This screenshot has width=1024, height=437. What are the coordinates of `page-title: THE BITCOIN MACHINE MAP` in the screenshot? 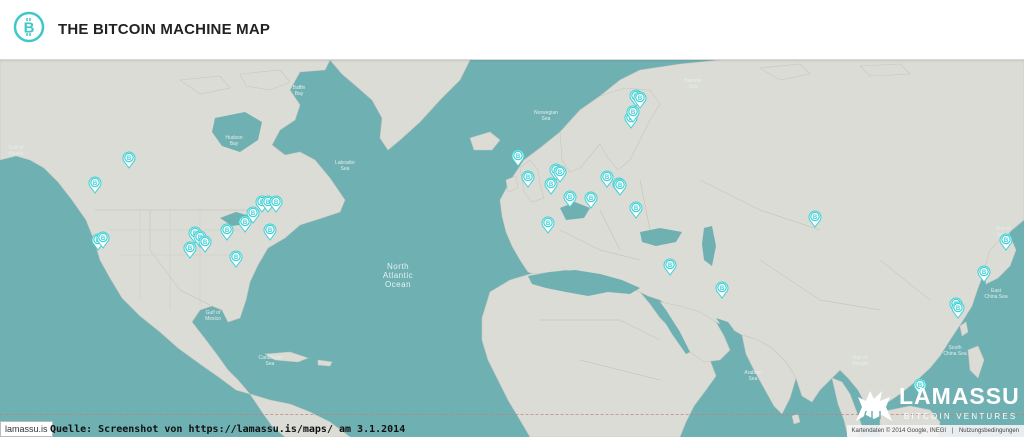 It's located at (164, 29).